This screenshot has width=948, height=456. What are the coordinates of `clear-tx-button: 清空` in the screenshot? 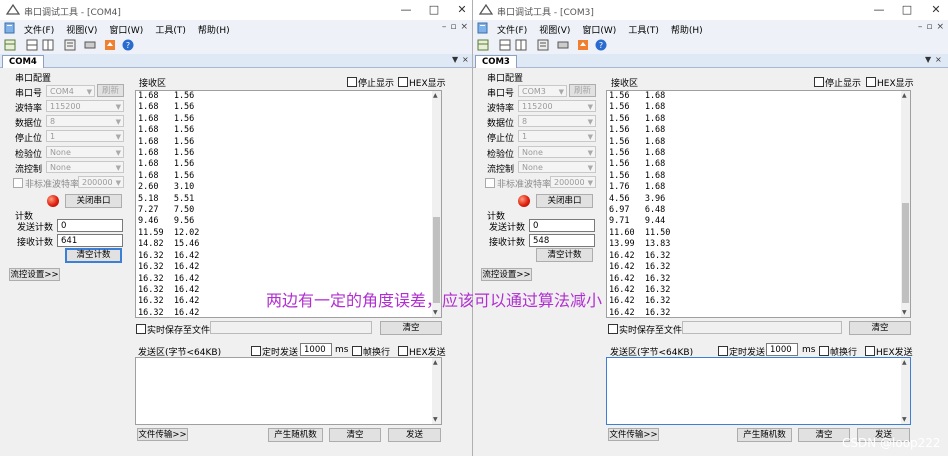 It's located at (355, 435).